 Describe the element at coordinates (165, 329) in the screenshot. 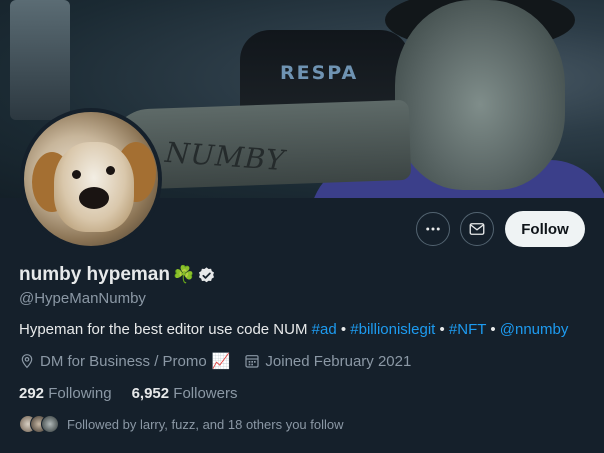

I see `bio-text: Hypeman for the best editor use code NUM` at that location.